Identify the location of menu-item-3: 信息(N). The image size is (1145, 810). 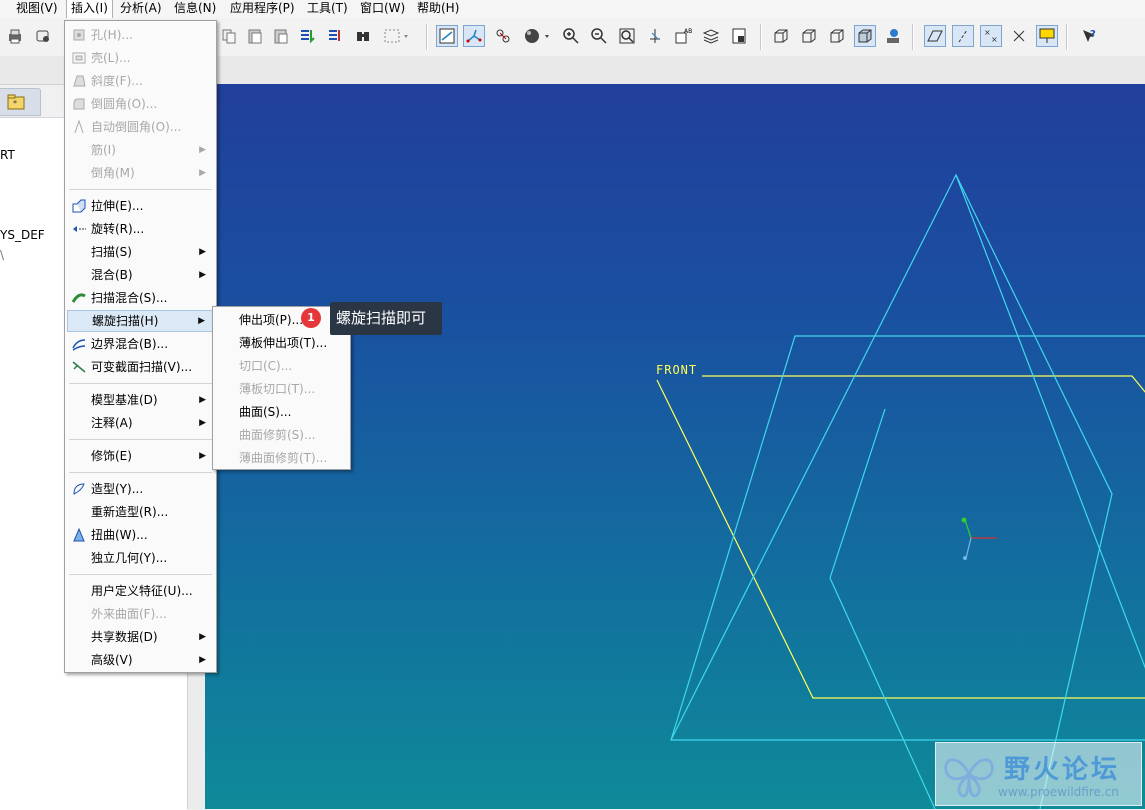
(195, 9).